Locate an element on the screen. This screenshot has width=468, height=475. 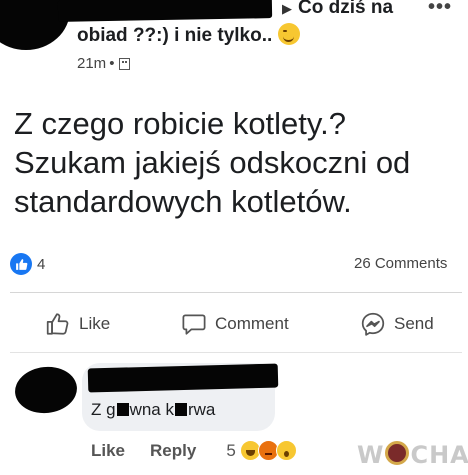
comment-text-part: rwa is located at coordinates (201, 409).